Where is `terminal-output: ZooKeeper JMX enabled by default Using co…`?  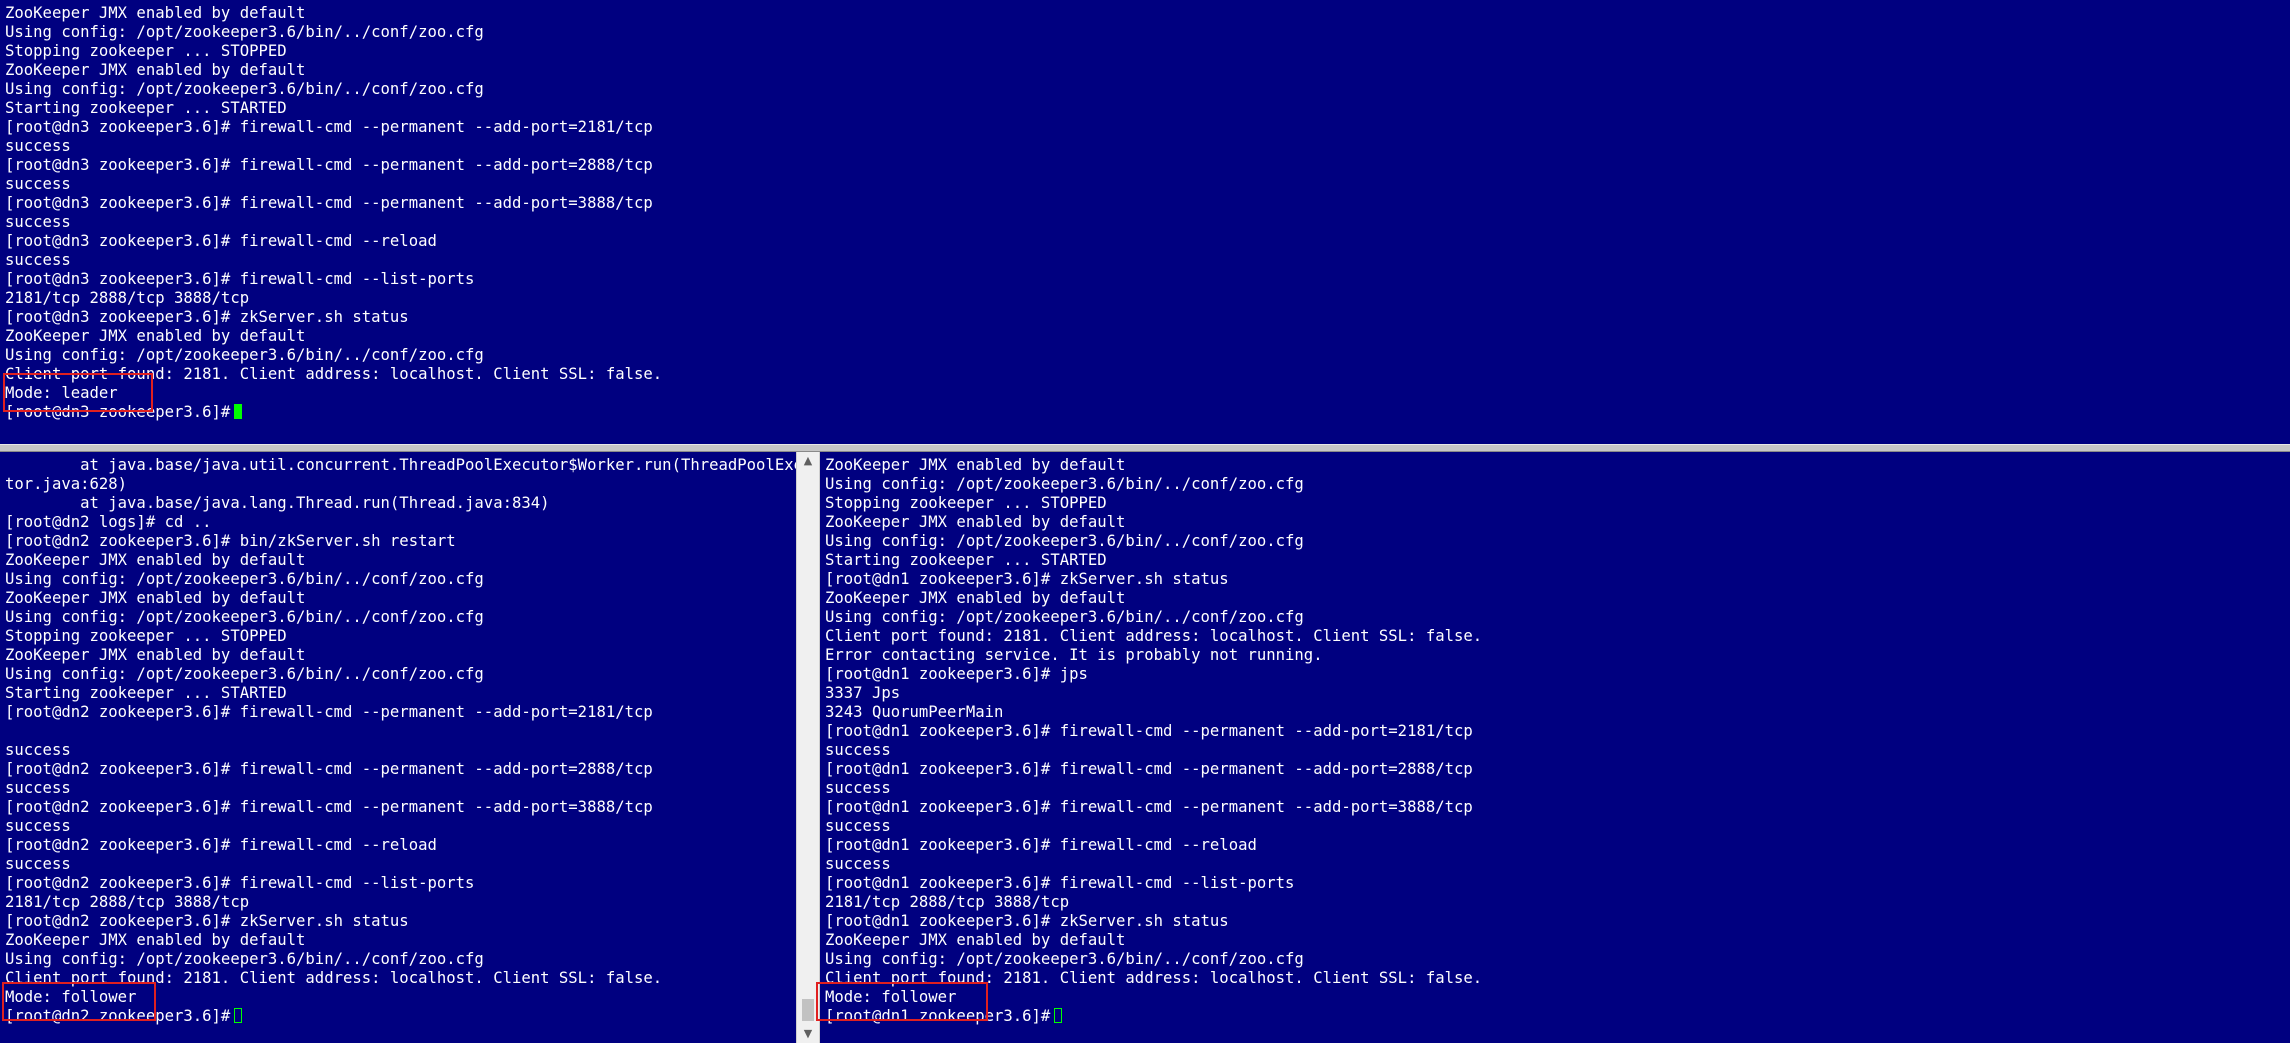
terminal-output: ZooKeeper JMX enabled by default Using co… is located at coordinates (333, 213).